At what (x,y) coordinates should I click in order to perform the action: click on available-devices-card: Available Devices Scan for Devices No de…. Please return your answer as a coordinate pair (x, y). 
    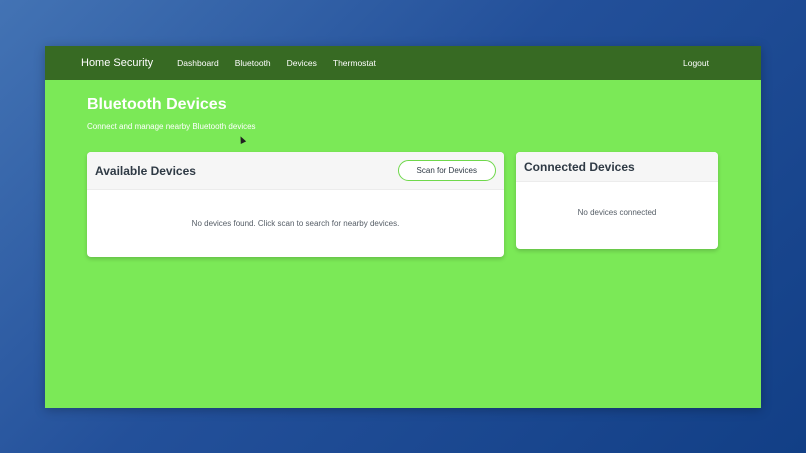
    Looking at the image, I should click on (295, 204).